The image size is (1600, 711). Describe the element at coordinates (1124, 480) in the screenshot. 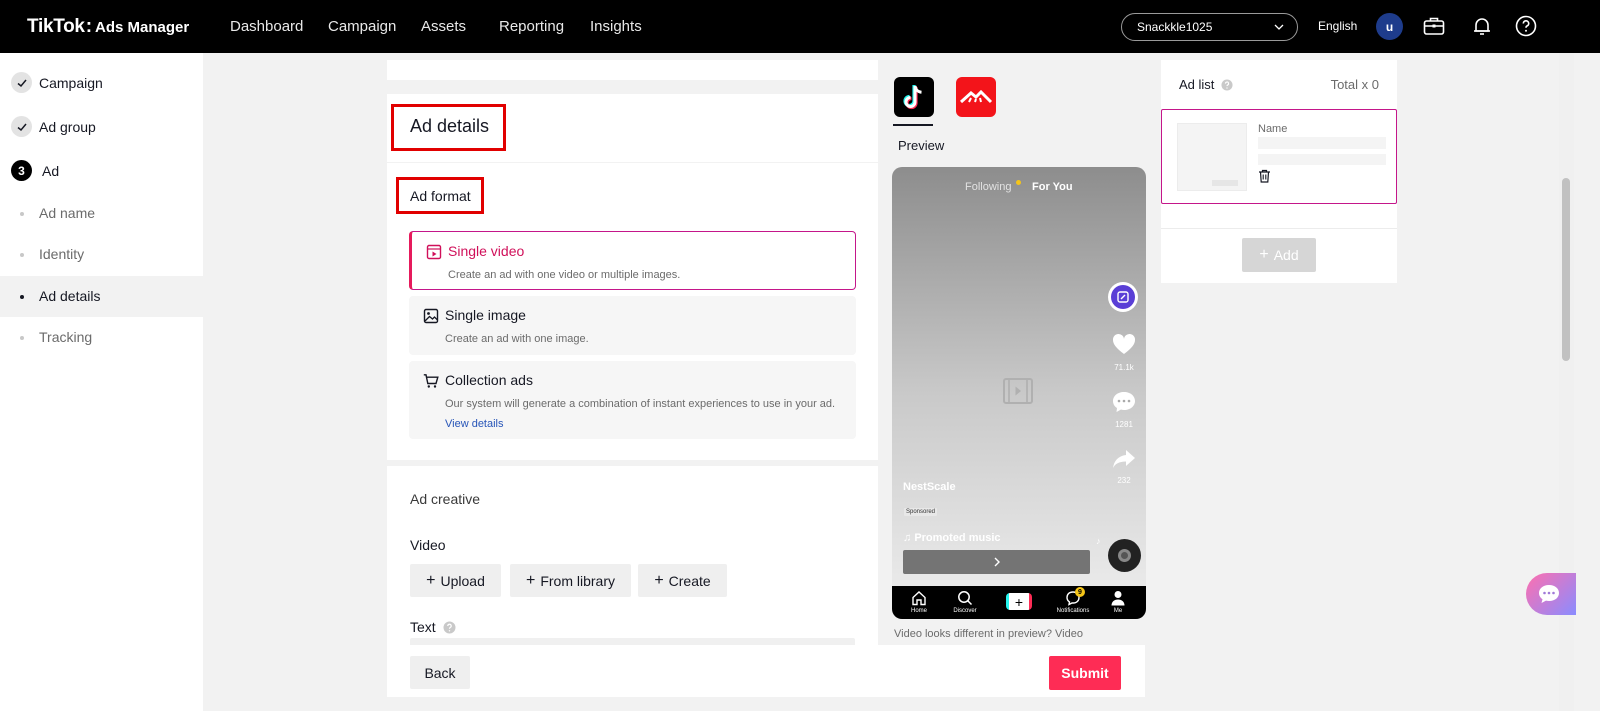

I see `shares-count: 232` at that location.